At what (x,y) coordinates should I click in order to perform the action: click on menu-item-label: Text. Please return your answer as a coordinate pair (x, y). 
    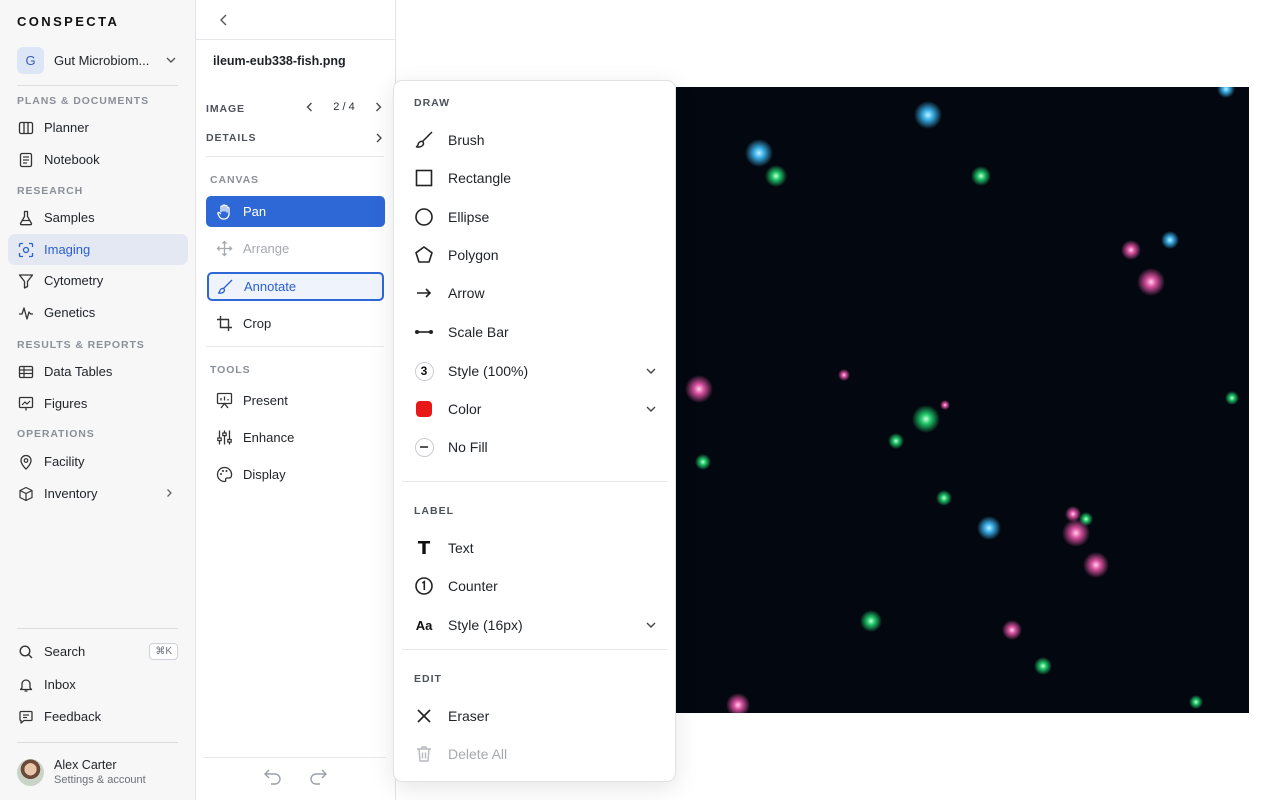
    Looking at the image, I should click on (461, 548).